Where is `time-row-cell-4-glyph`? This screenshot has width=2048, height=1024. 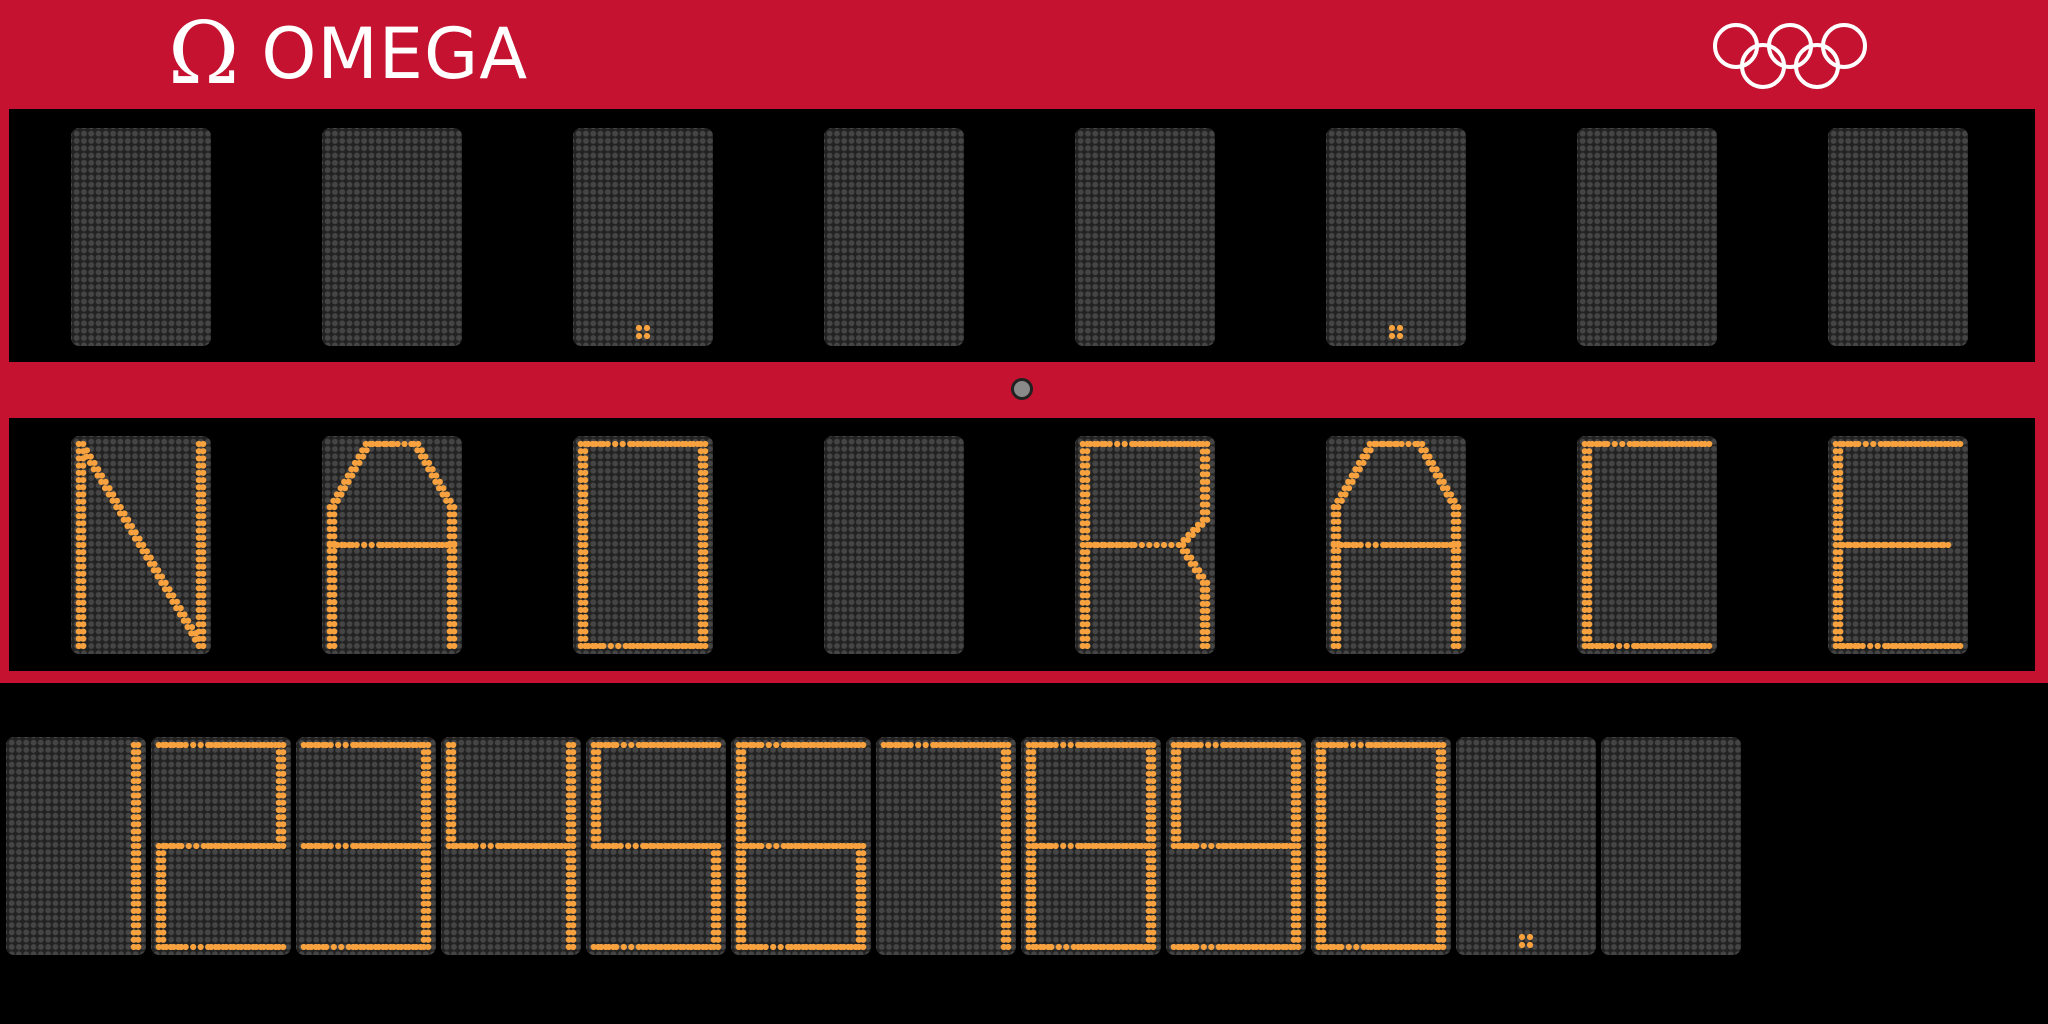 time-row-cell-4-glyph is located at coordinates (511, 846).